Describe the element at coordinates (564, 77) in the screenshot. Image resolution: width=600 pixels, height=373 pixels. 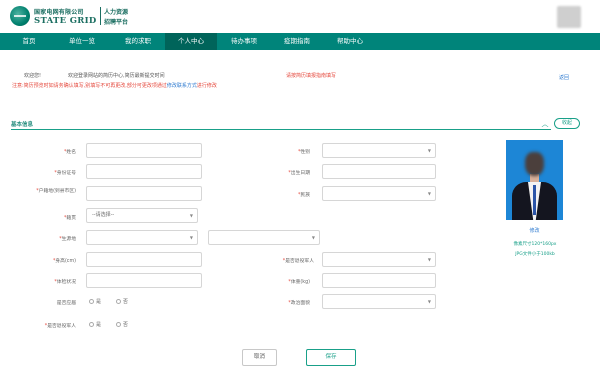
I see `back-link: 返回` at that location.